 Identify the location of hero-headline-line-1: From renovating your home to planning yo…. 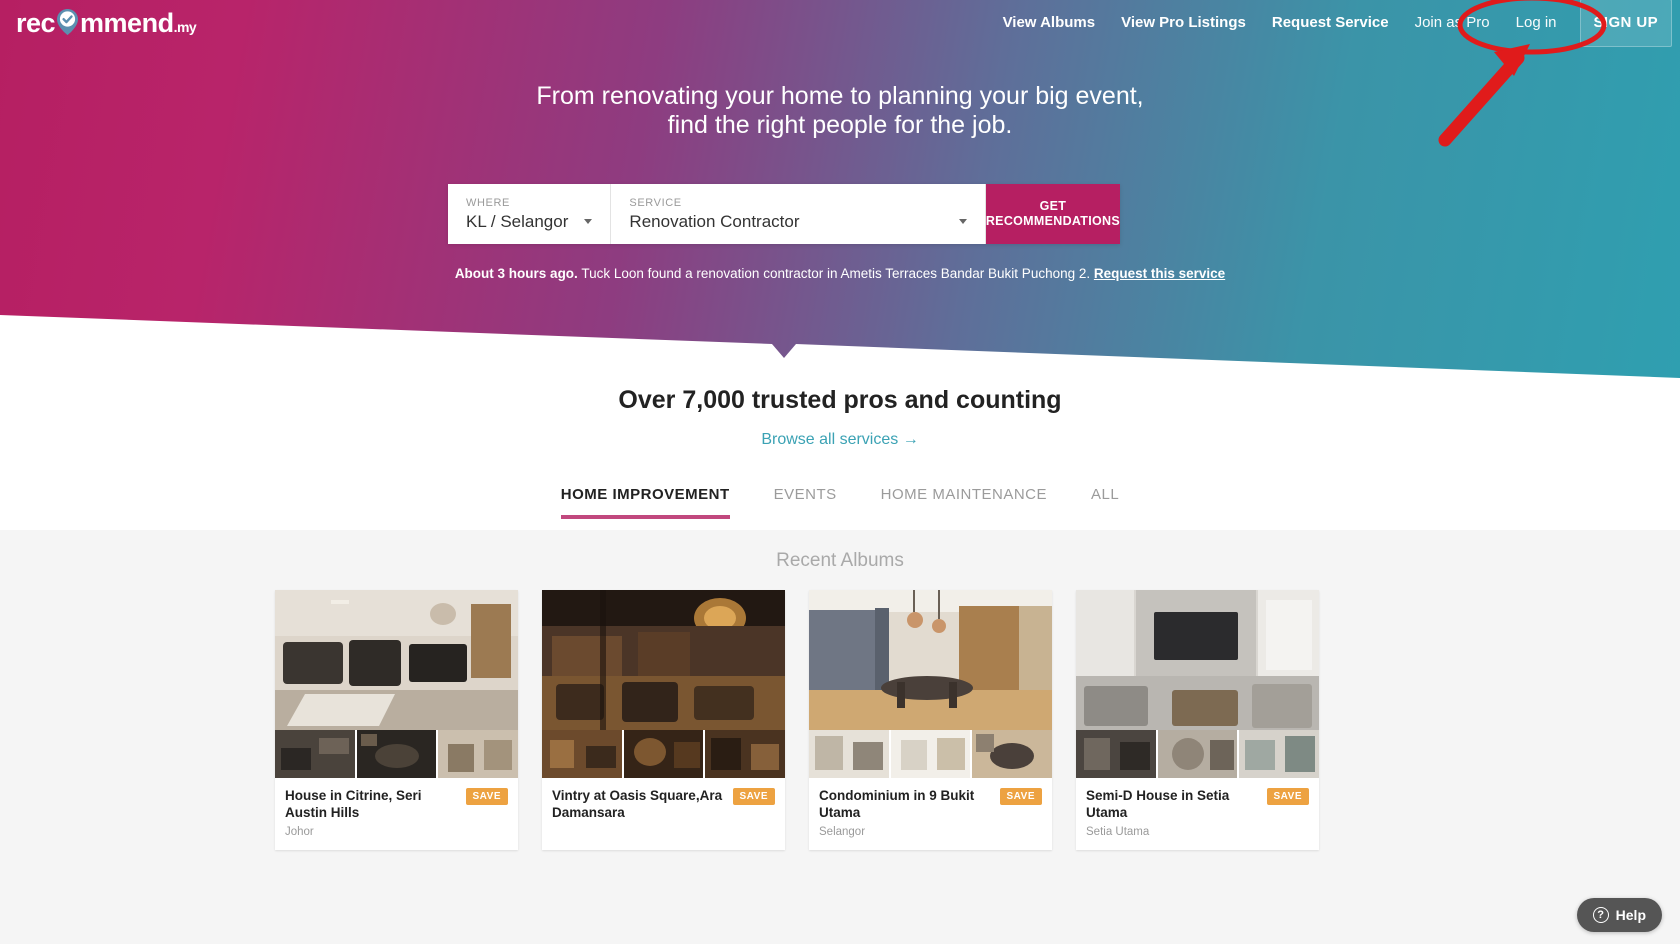
(840, 96).